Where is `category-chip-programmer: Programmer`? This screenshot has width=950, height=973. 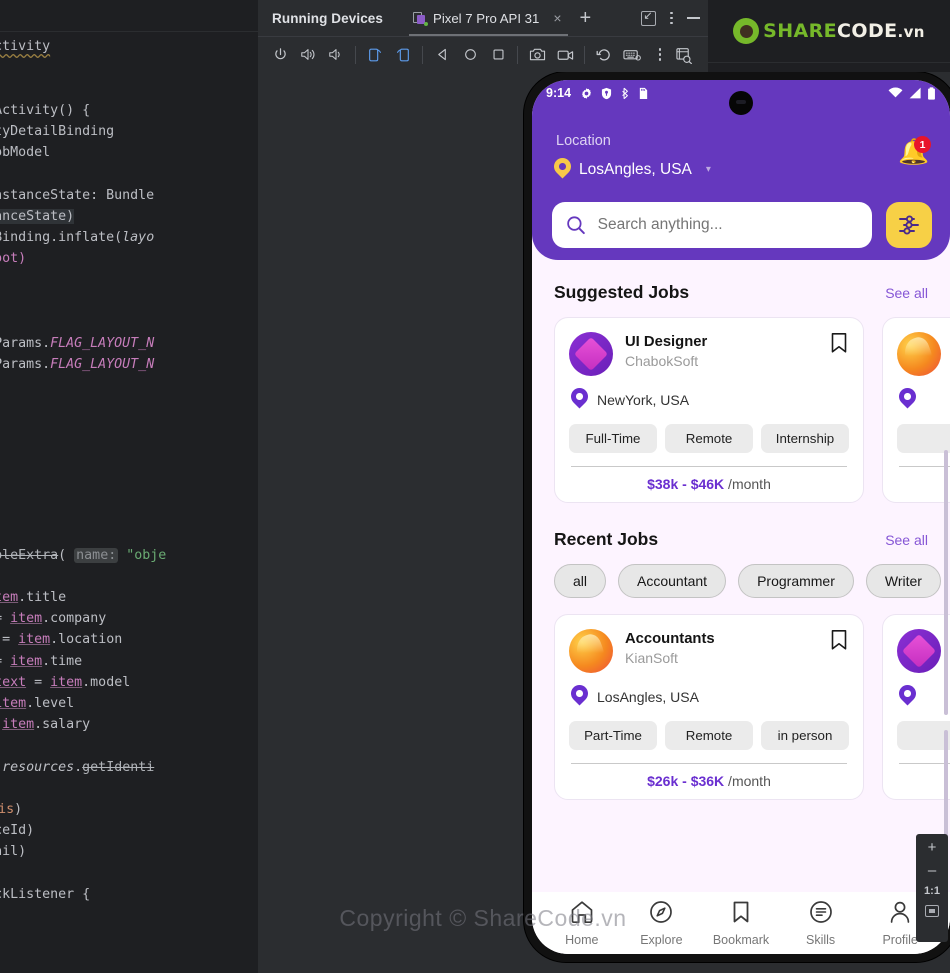 category-chip-programmer: Programmer is located at coordinates (796, 581).